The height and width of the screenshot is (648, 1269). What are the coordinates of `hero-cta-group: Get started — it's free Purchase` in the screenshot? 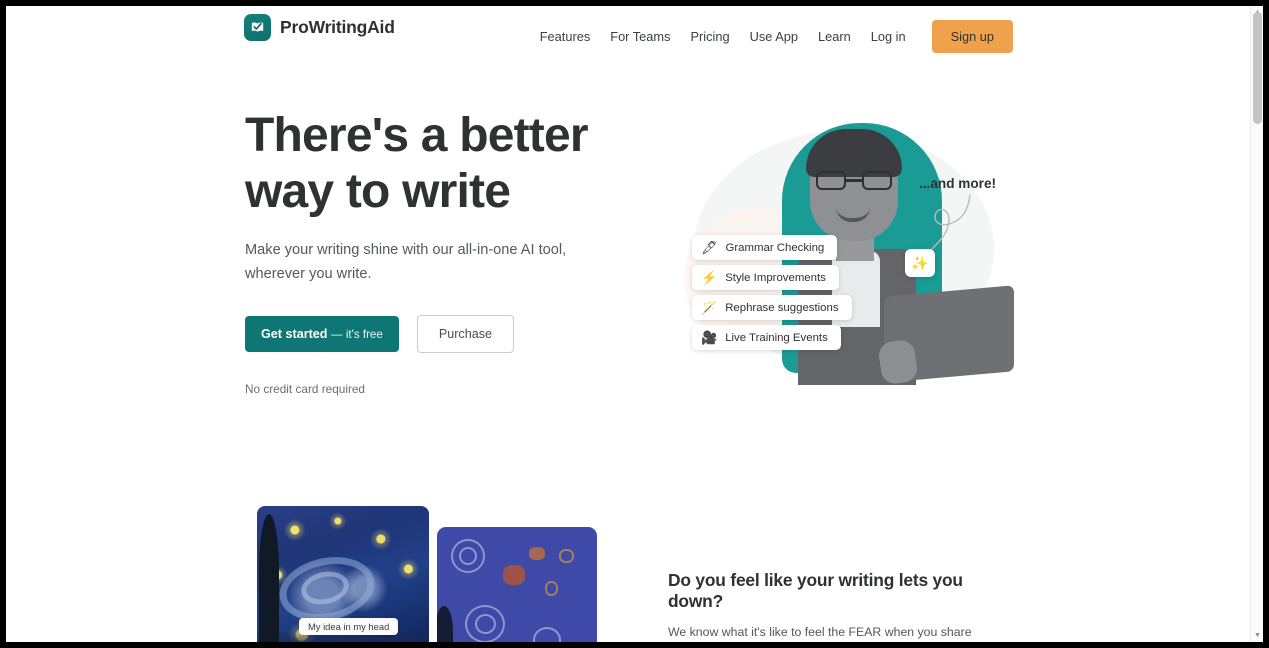 It's located at (445, 334).